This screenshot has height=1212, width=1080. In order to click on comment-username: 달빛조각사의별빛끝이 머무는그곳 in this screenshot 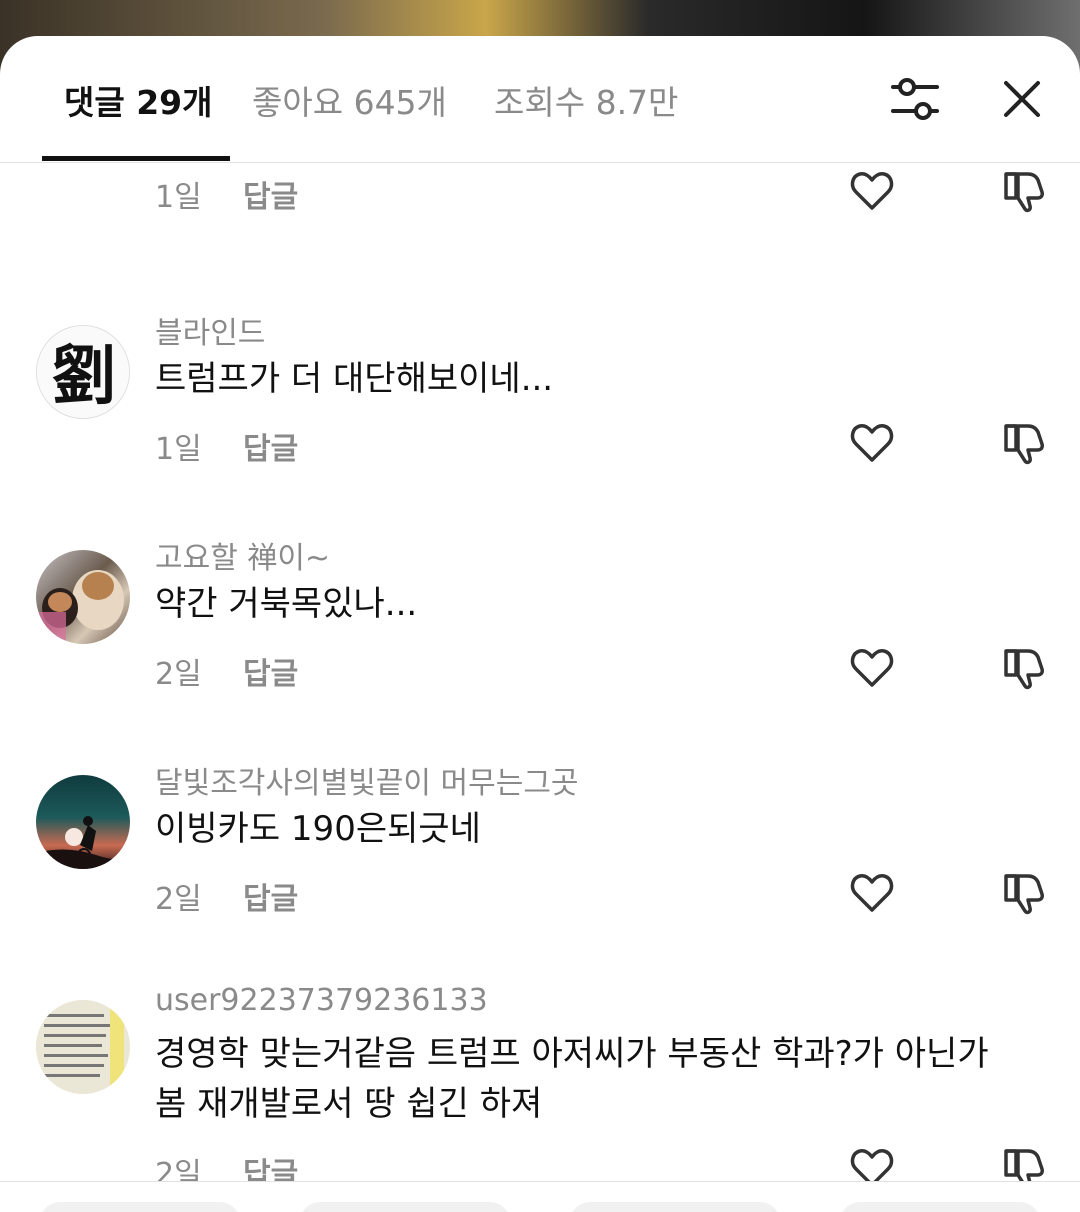, I will do `click(367, 780)`.